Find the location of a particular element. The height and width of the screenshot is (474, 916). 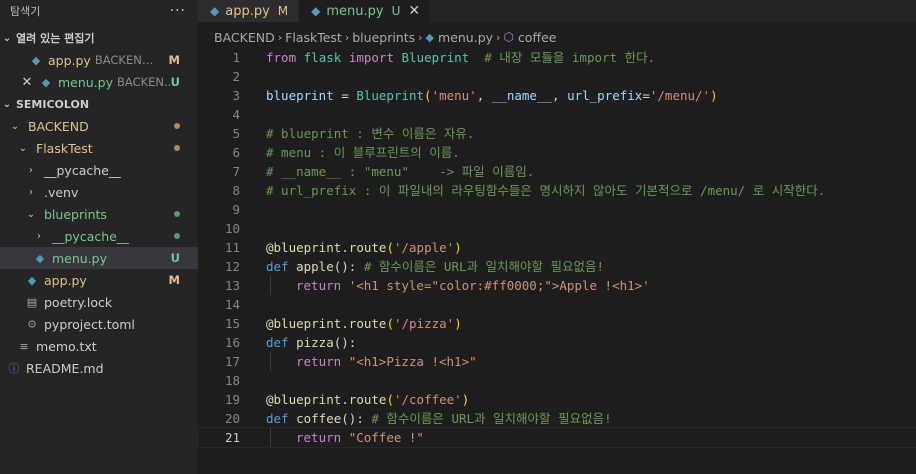

line-number: 18 is located at coordinates (232, 380).